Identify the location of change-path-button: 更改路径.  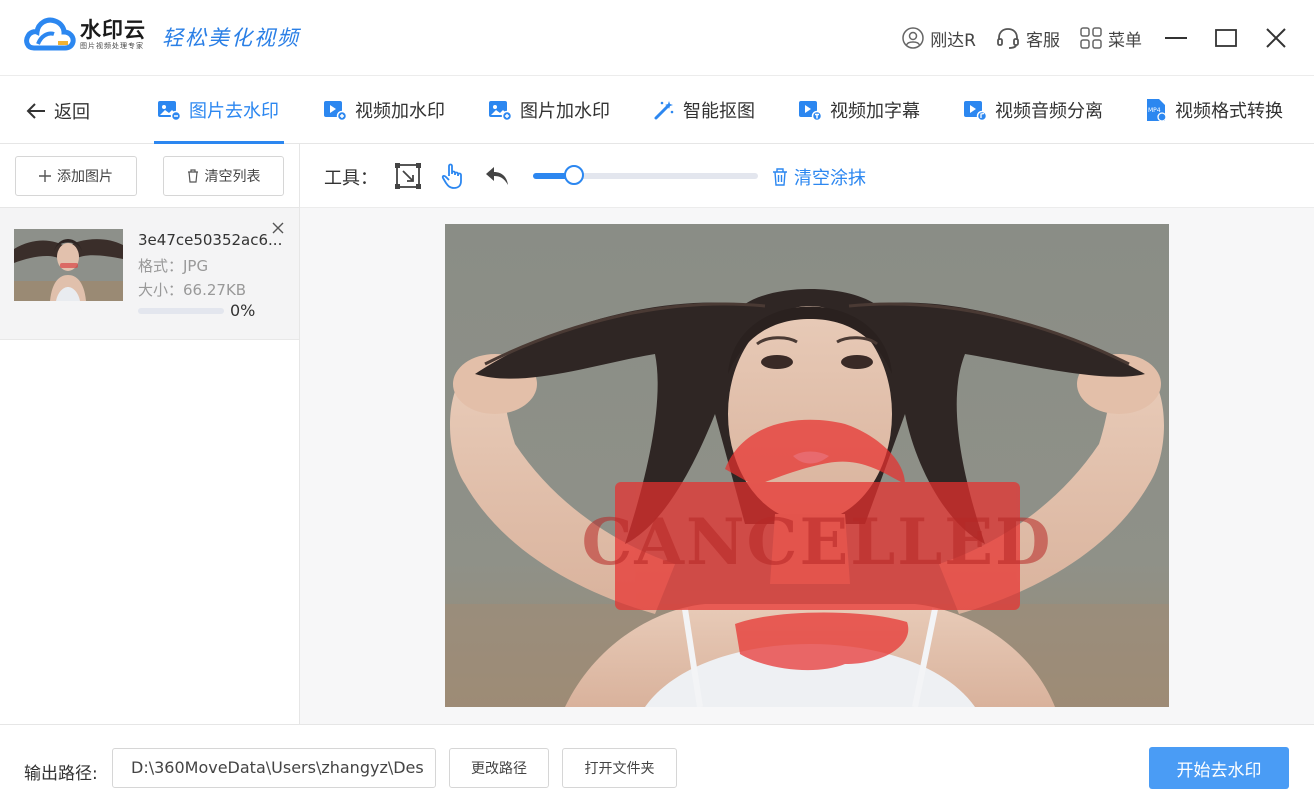
(499, 768).